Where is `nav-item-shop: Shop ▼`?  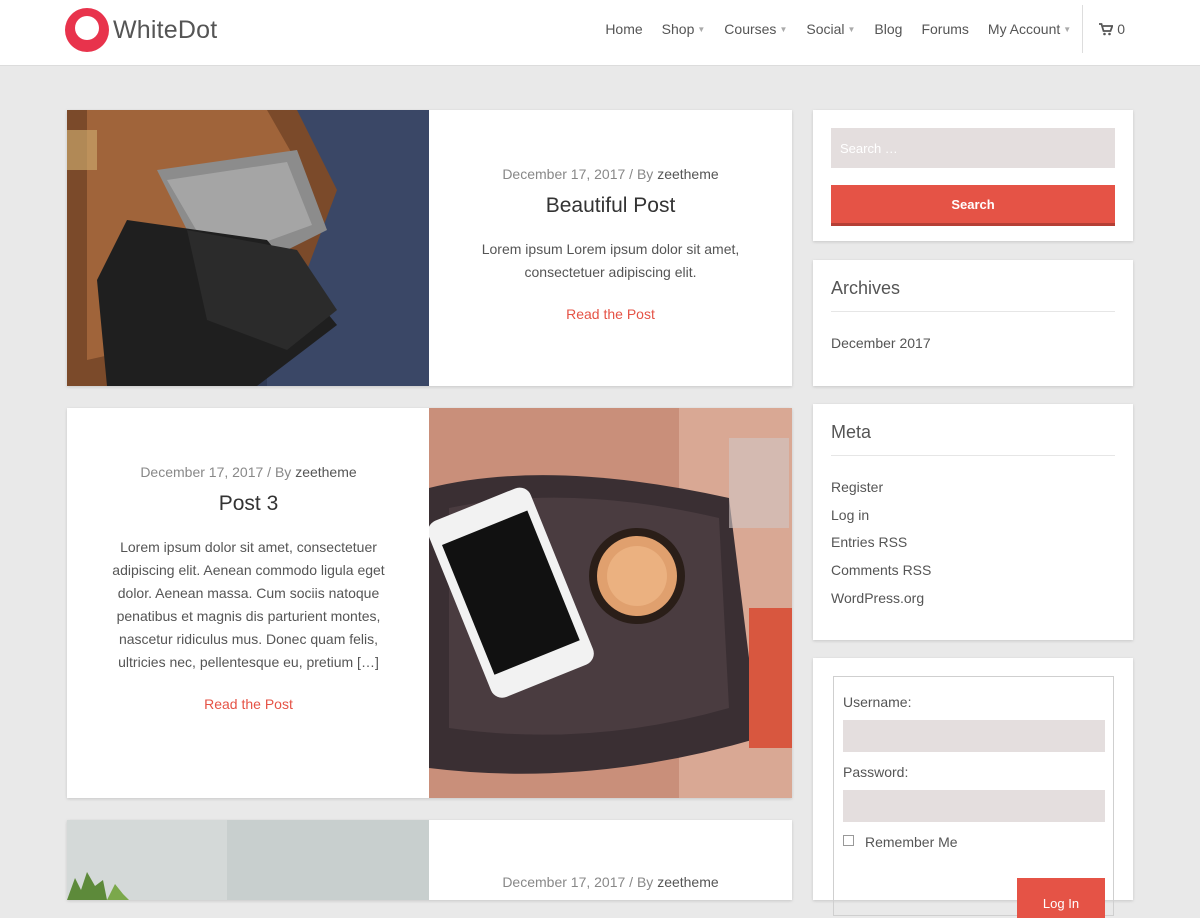 nav-item-shop: Shop ▼ is located at coordinates (684, 29).